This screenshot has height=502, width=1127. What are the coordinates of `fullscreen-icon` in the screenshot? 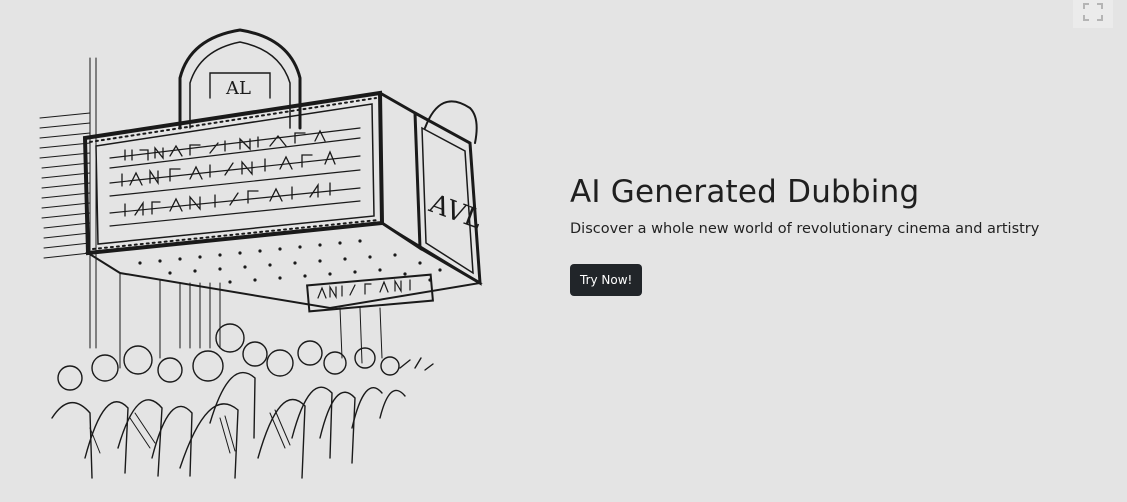 It's located at (1093, 12).